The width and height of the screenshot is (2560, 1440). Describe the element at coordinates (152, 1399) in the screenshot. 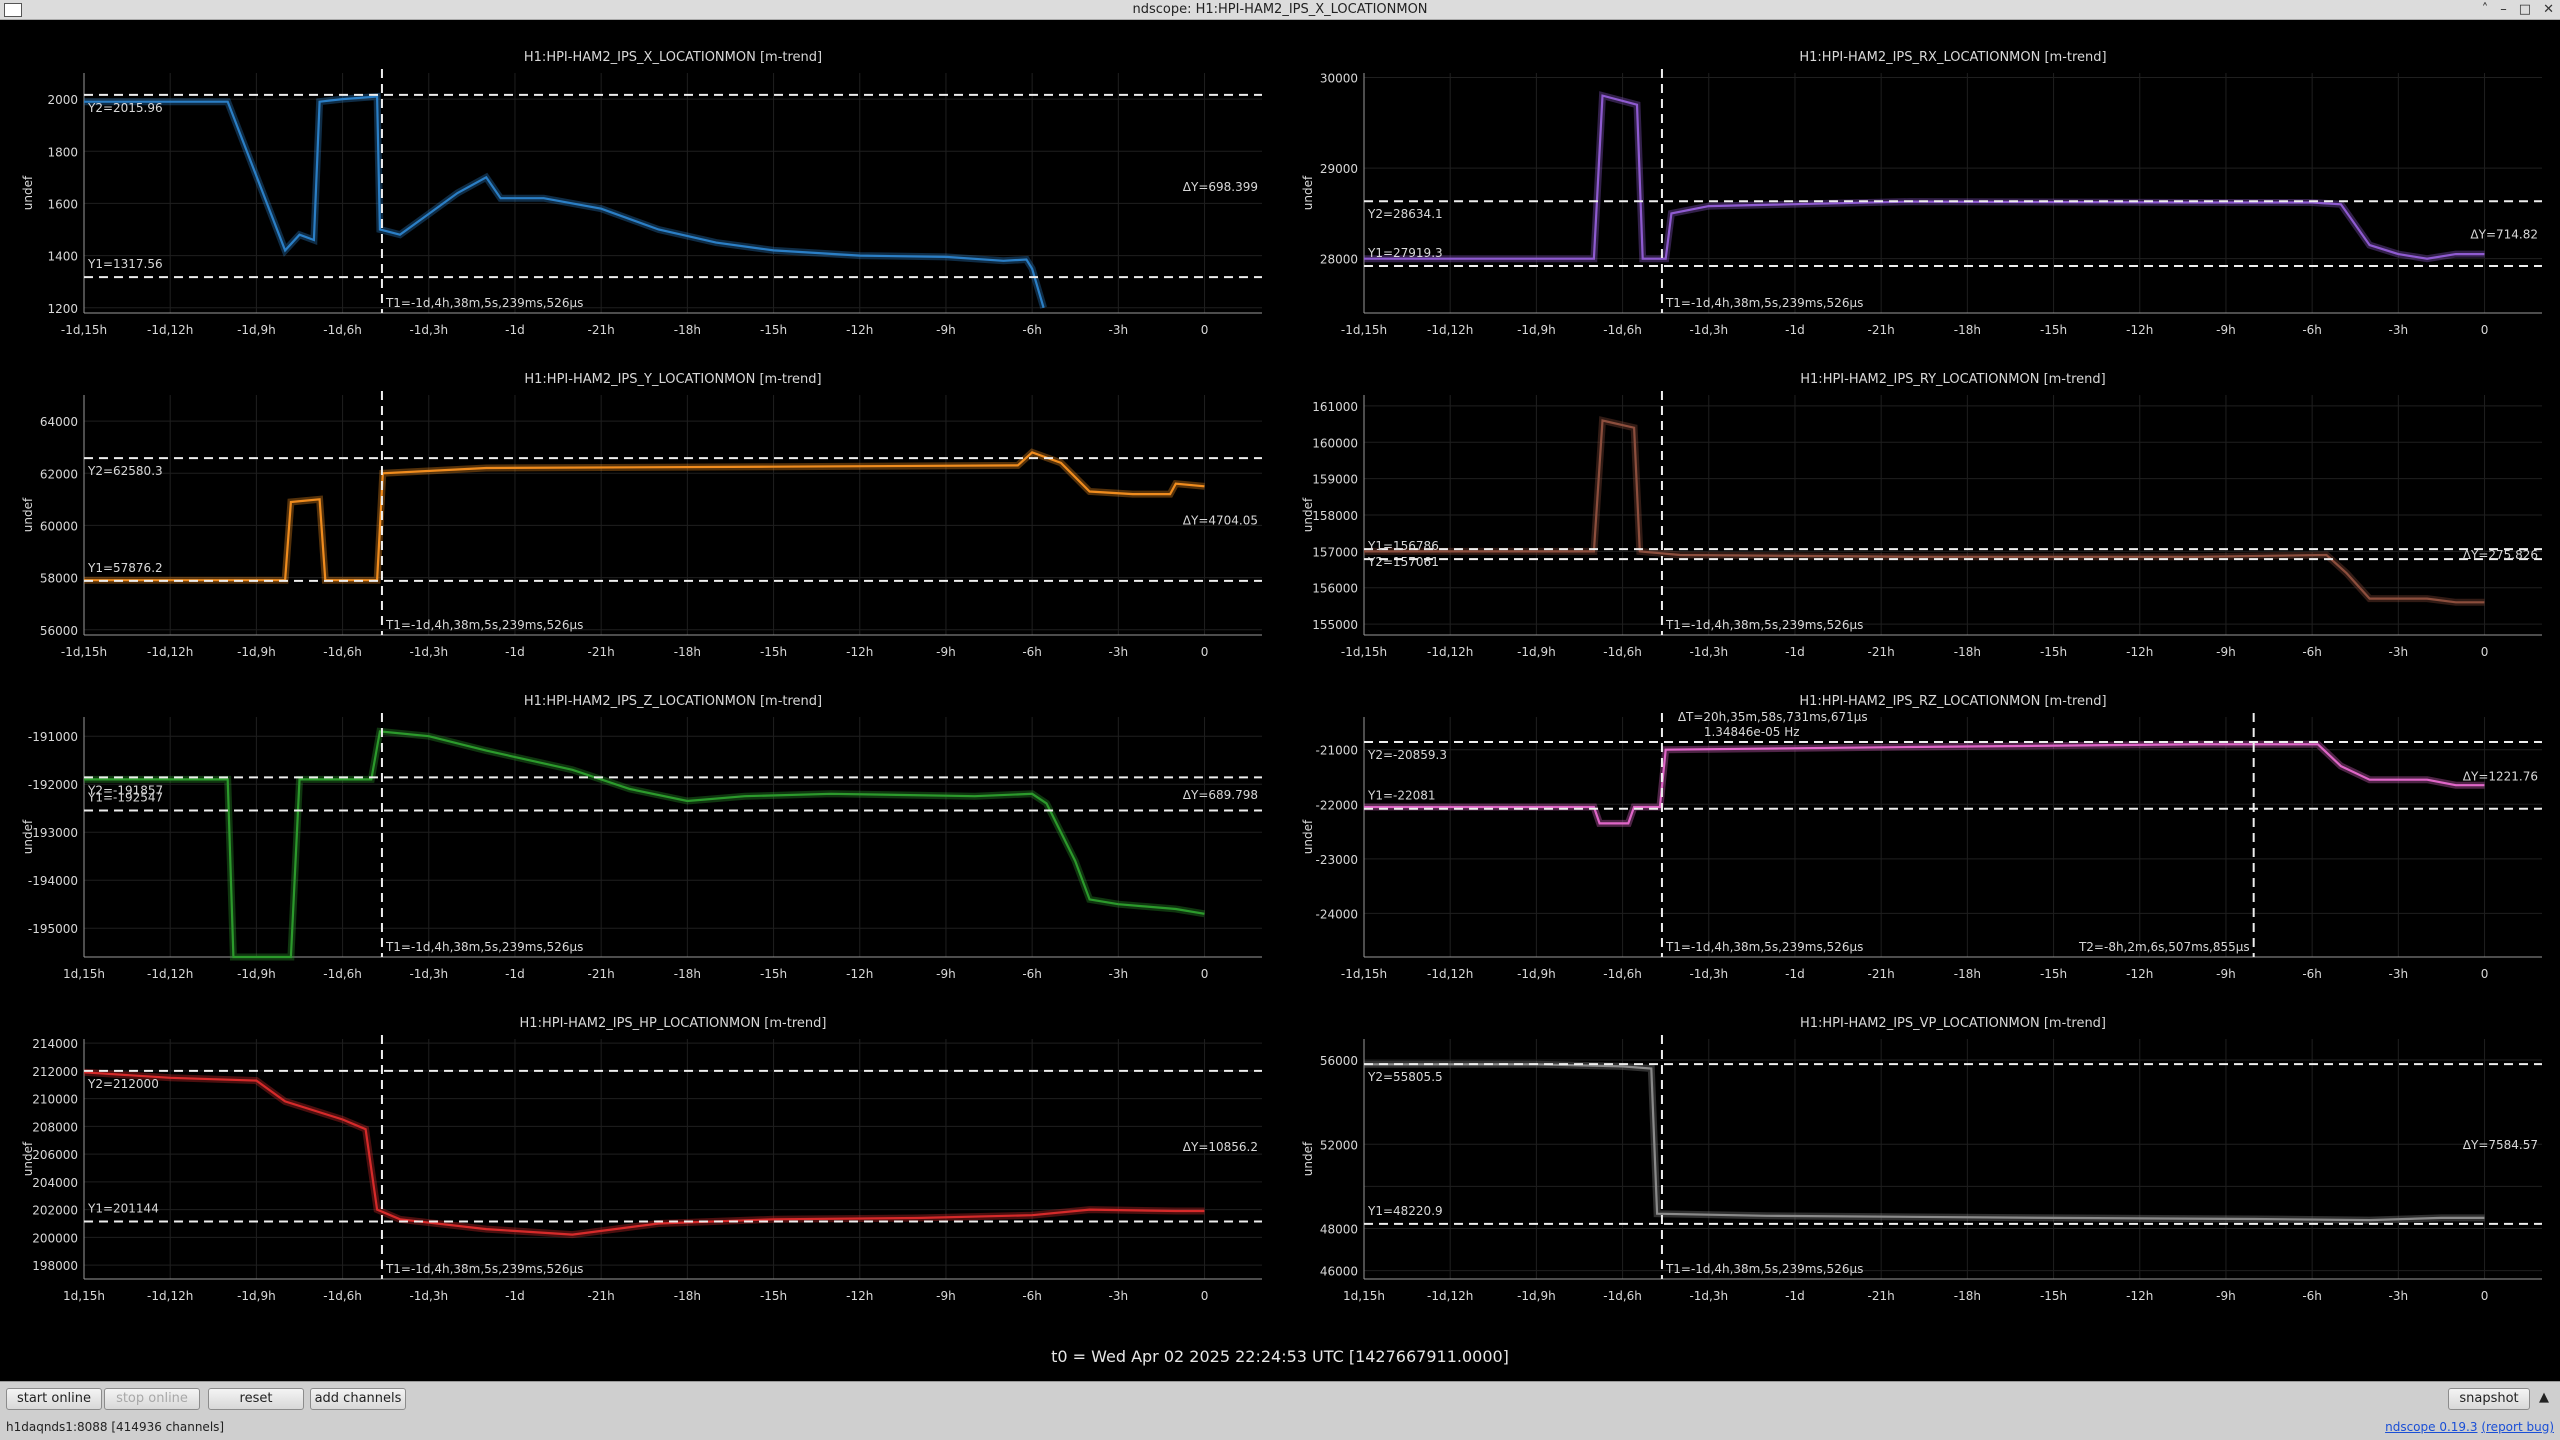

I see `stop-online-button: stop online` at that location.